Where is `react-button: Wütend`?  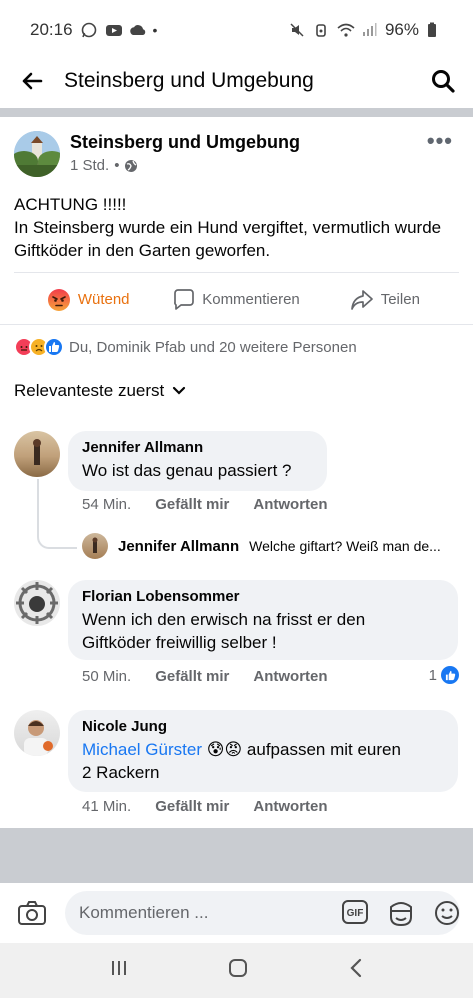 react-button: Wütend is located at coordinates (88, 300).